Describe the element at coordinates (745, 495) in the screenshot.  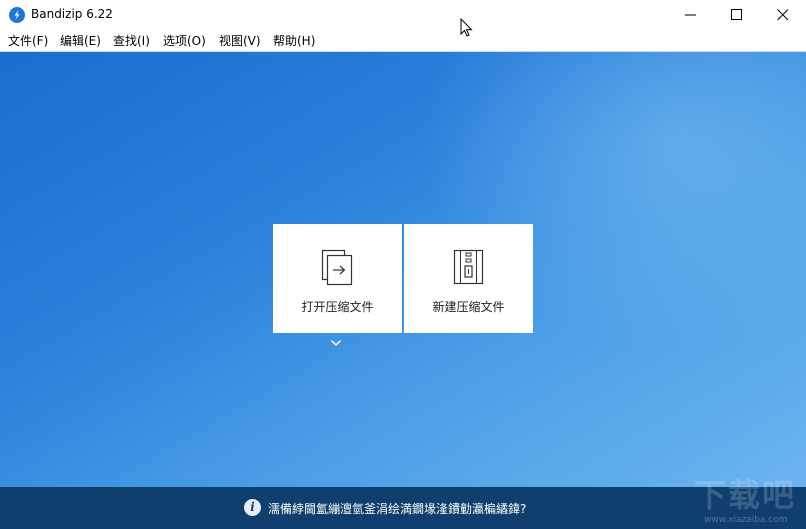
I see `watermark-logo: 下载吧` at that location.